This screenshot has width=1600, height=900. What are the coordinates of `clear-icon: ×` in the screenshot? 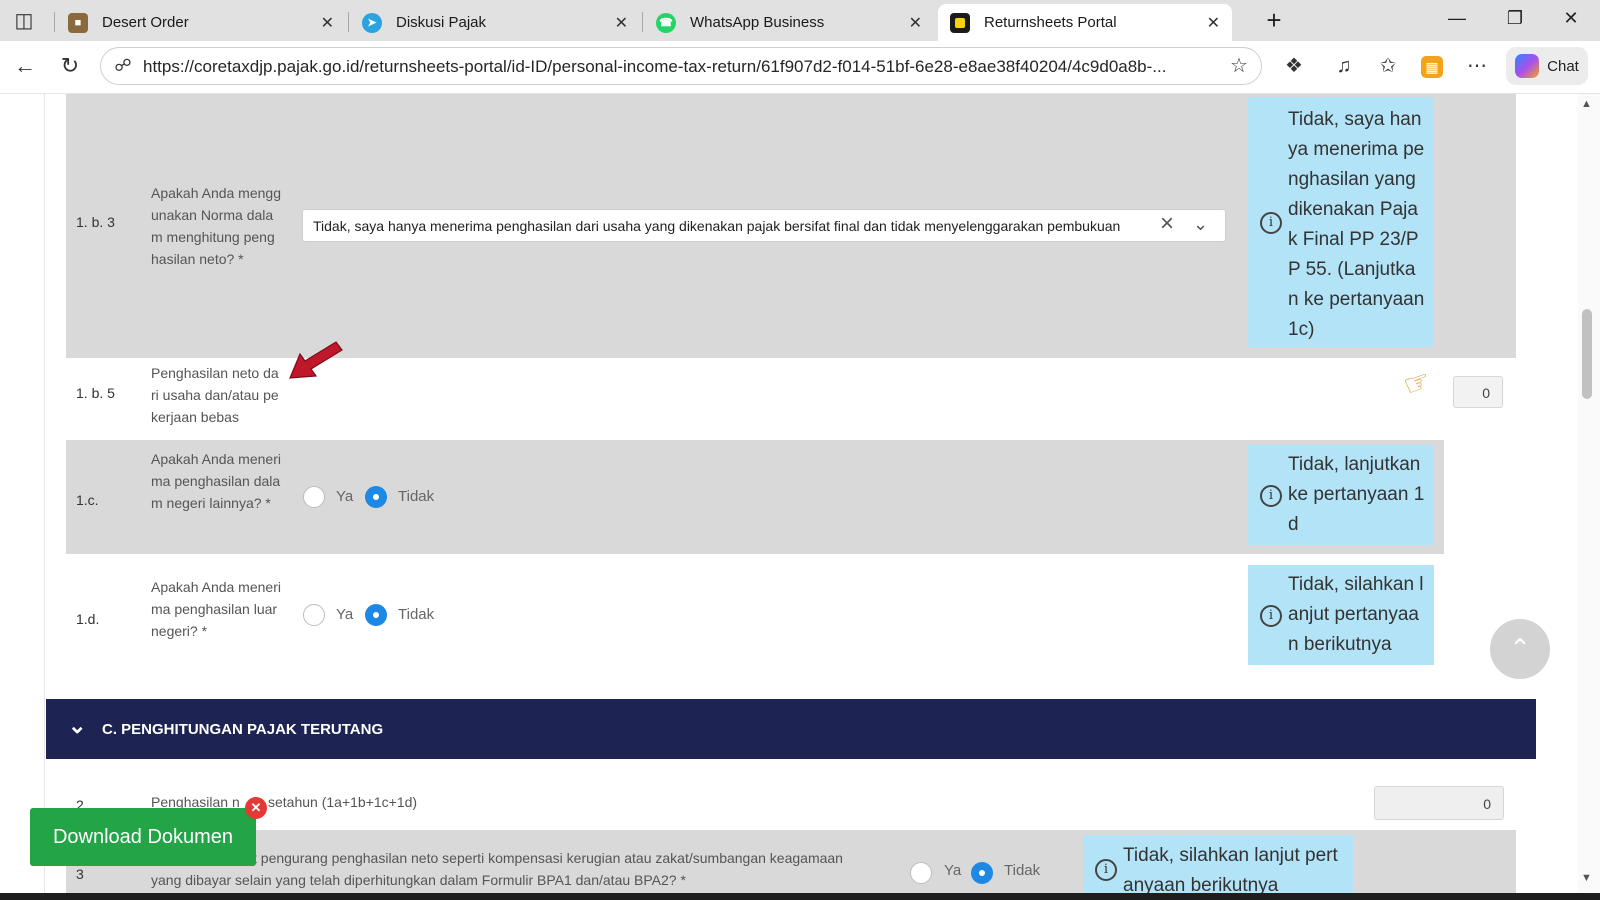 It's located at (1167, 224).